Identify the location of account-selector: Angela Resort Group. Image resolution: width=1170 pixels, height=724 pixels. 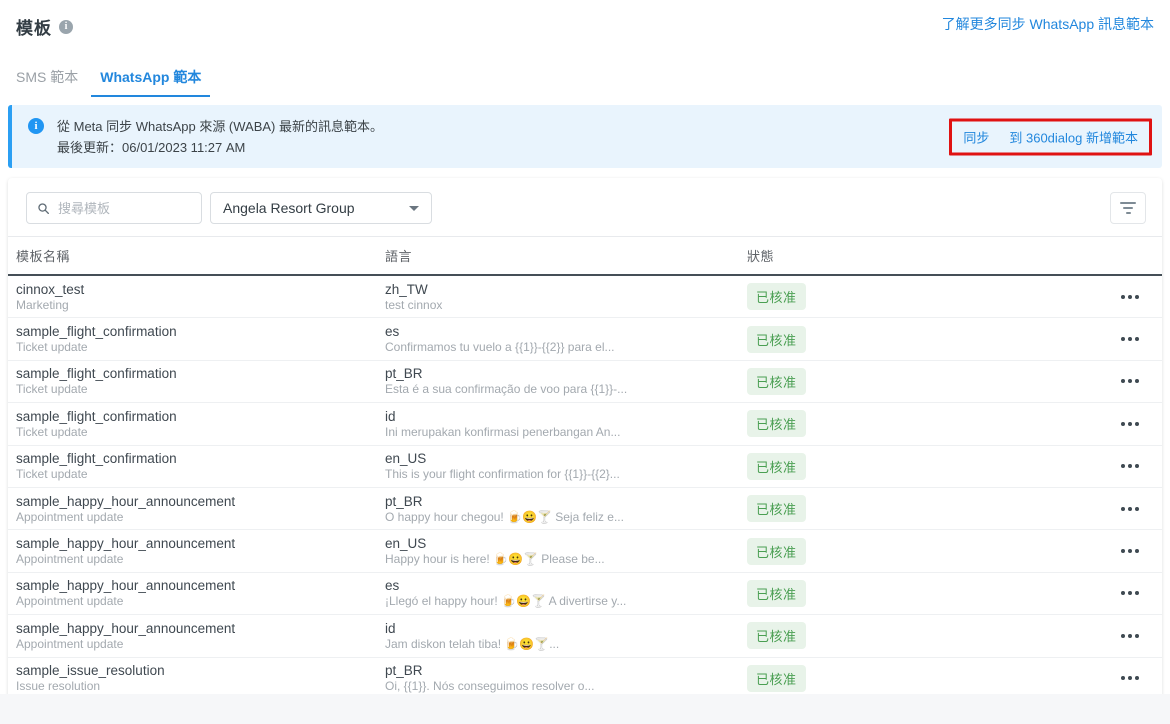
(321, 208).